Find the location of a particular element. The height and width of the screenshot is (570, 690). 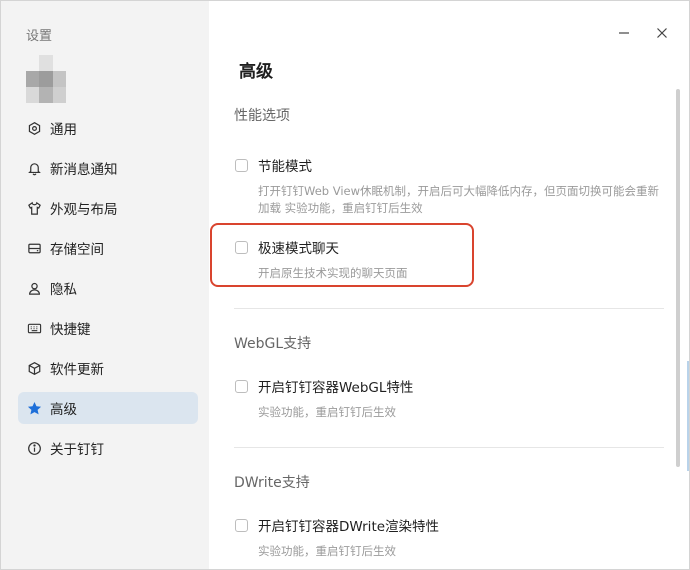

sidebar-item-label: 存储空间 is located at coordinates (77, 250).